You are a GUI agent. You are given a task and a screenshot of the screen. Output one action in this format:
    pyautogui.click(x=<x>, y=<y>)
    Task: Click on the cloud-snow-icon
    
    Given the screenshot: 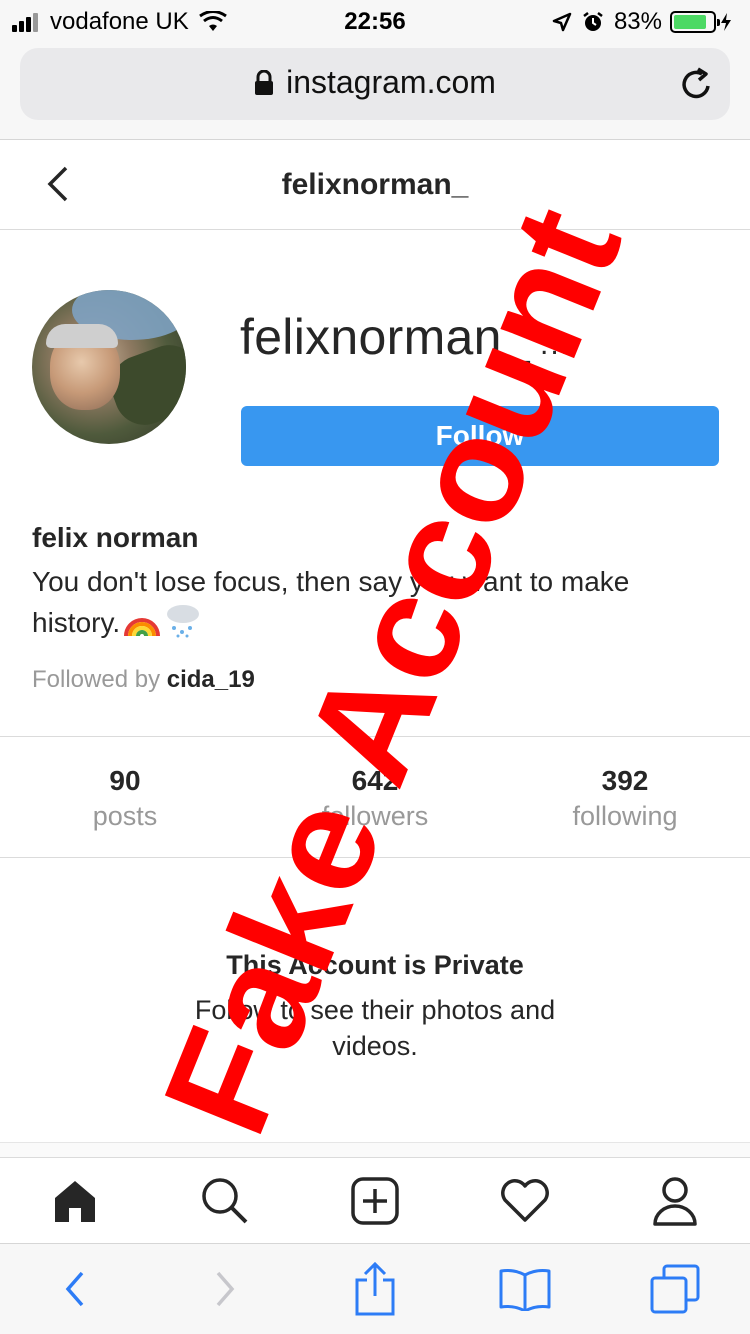 What is the action you would take?
    pyautogui.click(x=183, y=621)
    